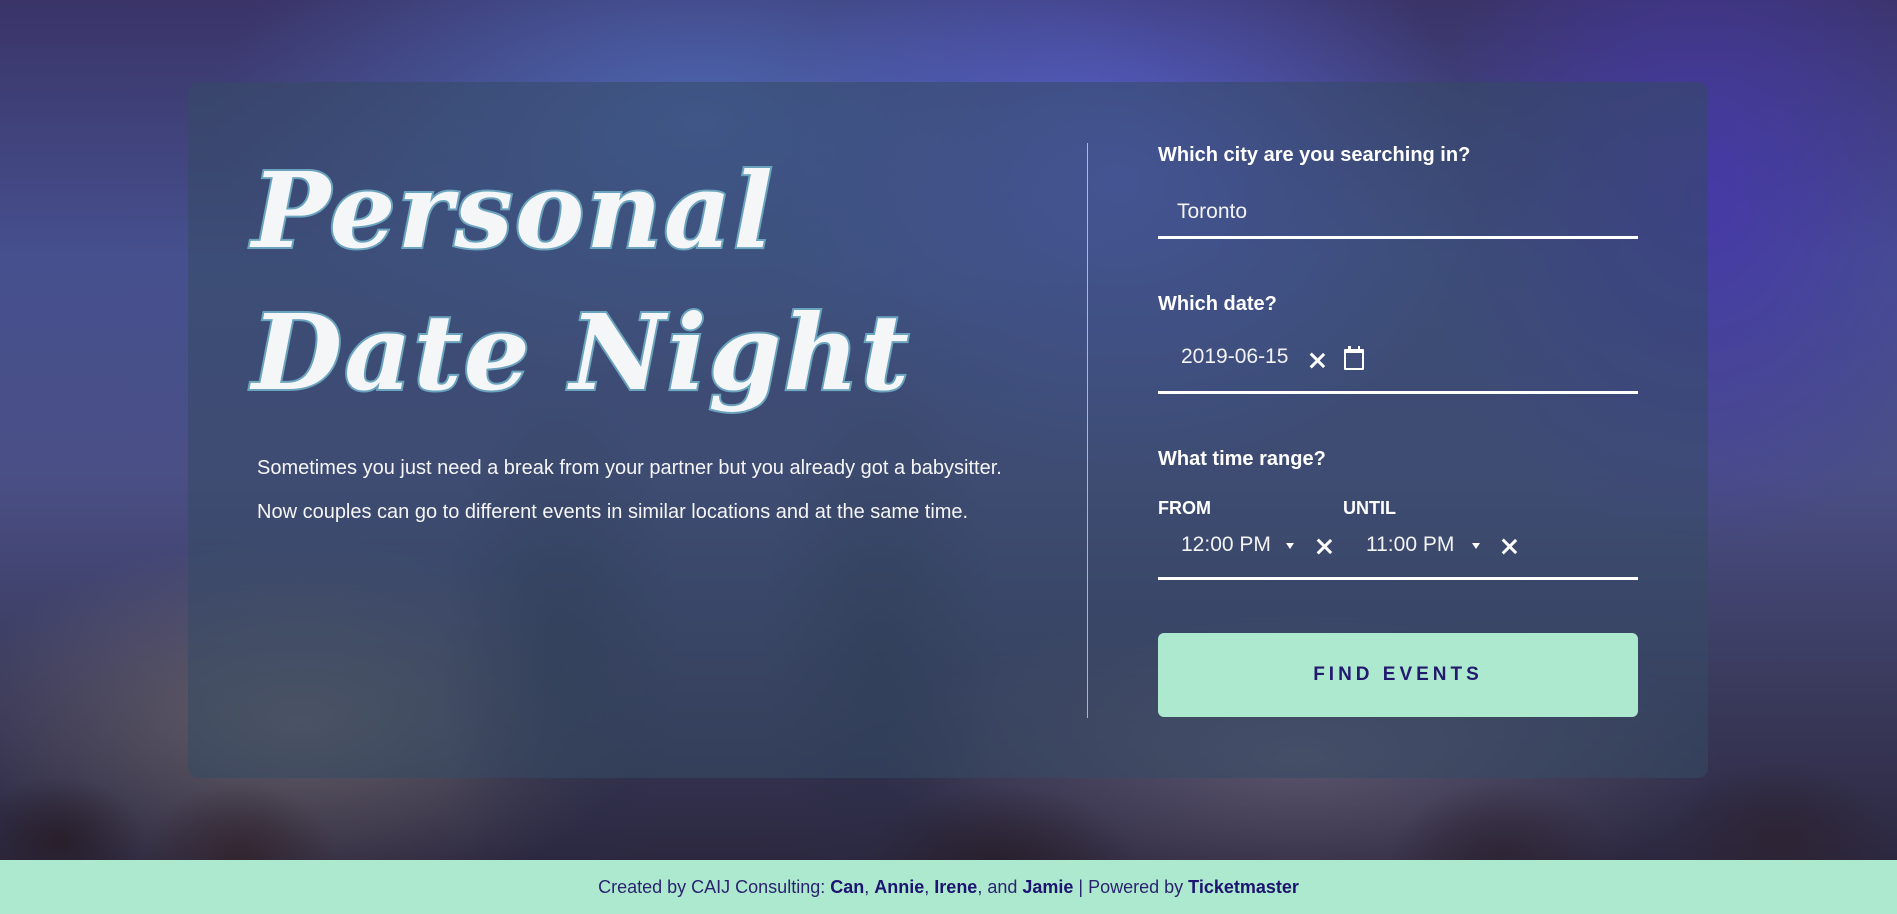 This screenshot has width=1897, height=914. I want to click on until-time-input: 11:00 PM, so click(1410, 545).